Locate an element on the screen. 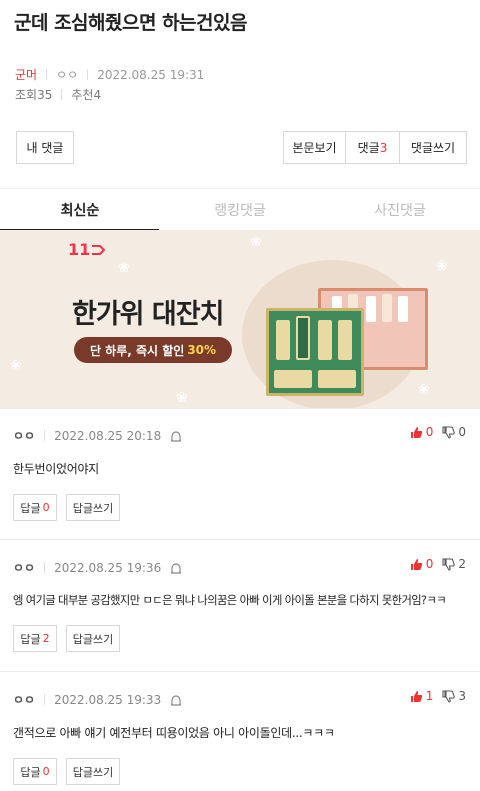 Image resolution: width=480 pixels, height=791 pixels. comment-date: 2022.08.25 19:33 is located at coordinates (108, 699).